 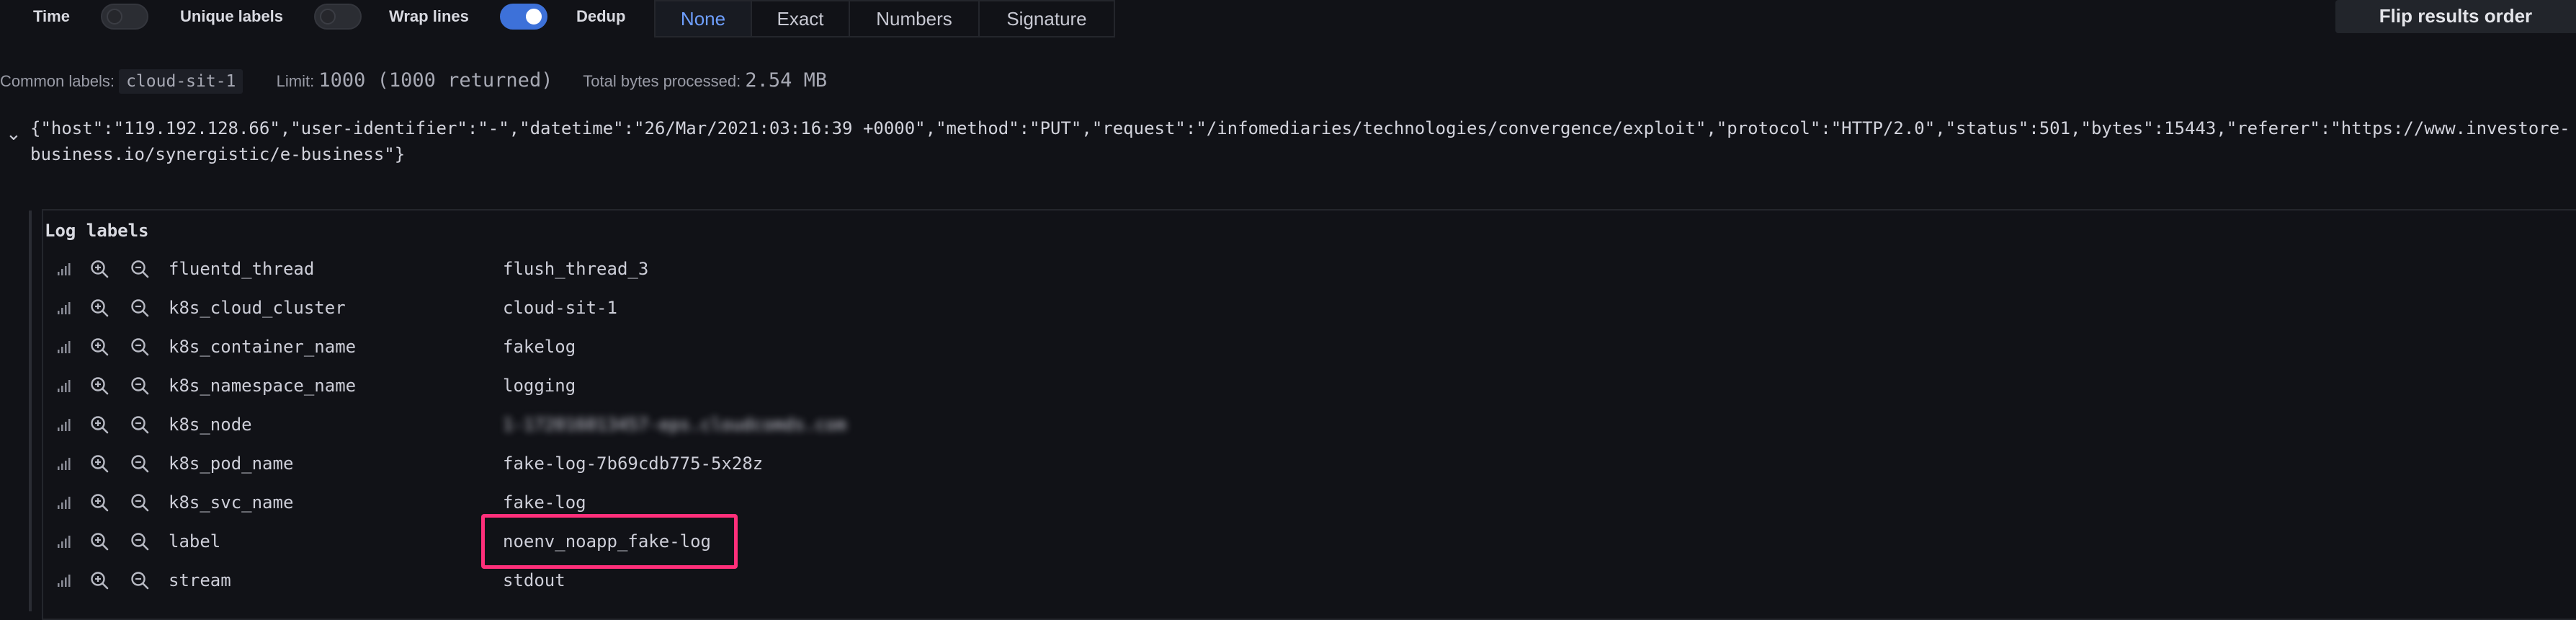 What do you see at coordinates (31, 411) in the screenshot?
I see `log-row-indent-line` at bounding box center [31, 411].